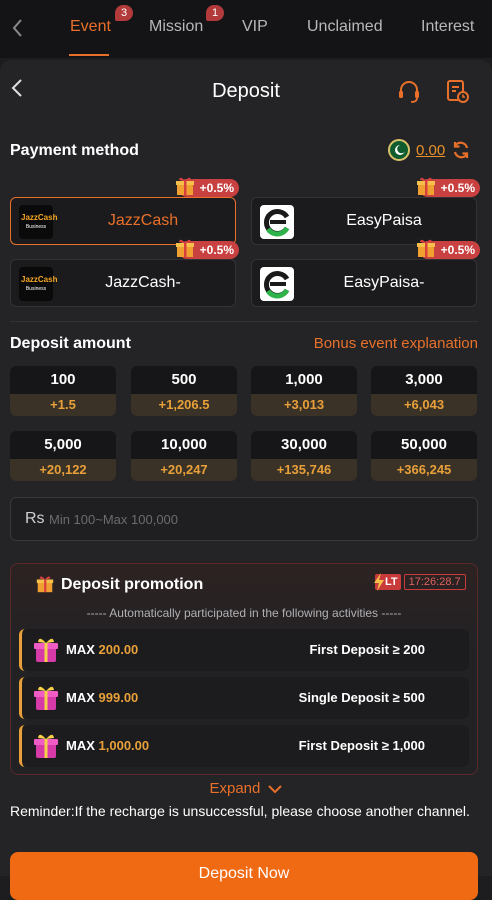 The height and width of the screenshot is (900, 492). What do you see at coordinates (124, 745) in the screenshot?
I see `max-value: 1,000.00` at bounding box center [124, 745].